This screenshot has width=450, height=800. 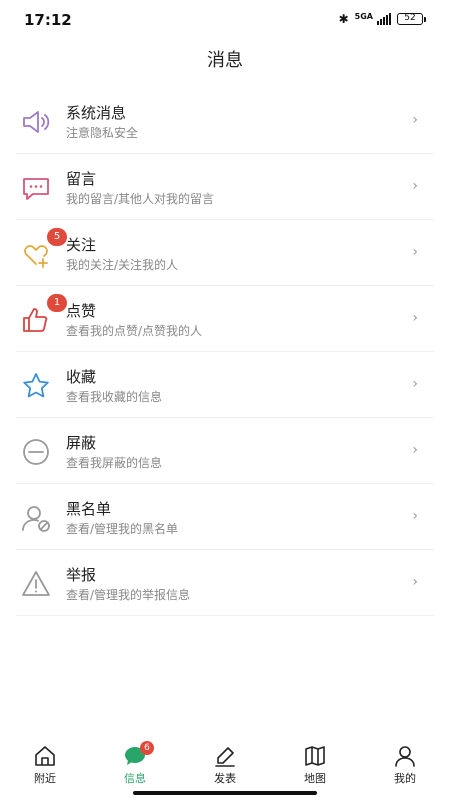 What do you see at coordinates (225, 793) in the screenshot?
I see `home-indicator` at bounding box center [225, 793].